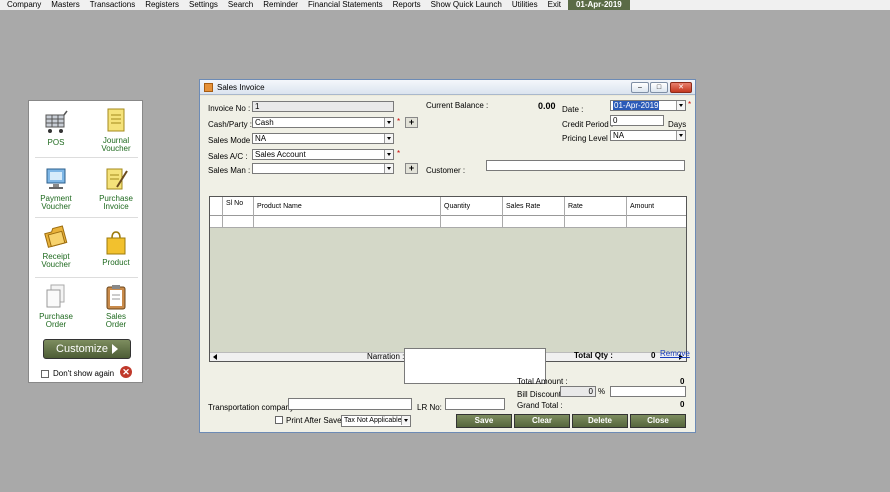  Describe the element at coordinates (56, 306) in the screenshot. I see `quick-launch-purchase-order: Purchase Order` at that location.